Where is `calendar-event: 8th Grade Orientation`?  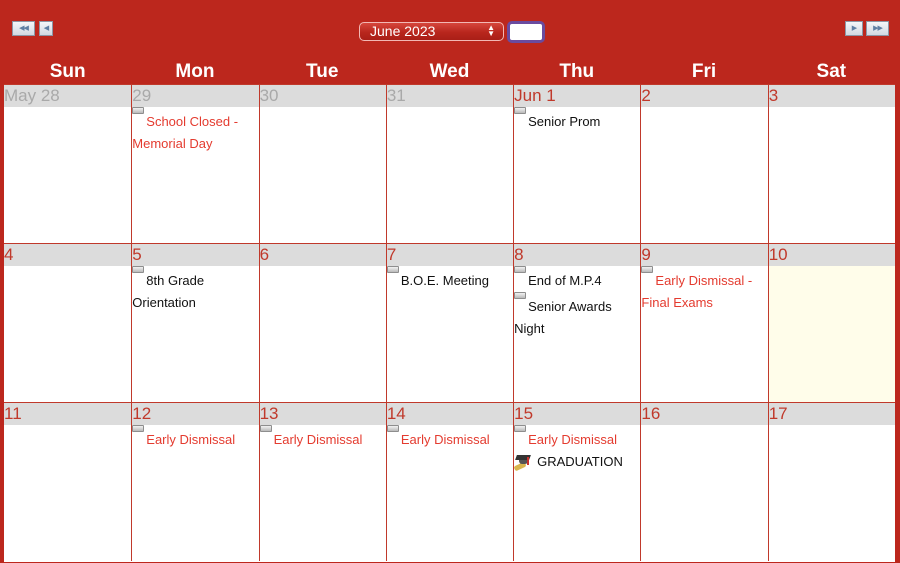 calendar-event: 8th Grade Orientation is located at coordinates (195, 290).